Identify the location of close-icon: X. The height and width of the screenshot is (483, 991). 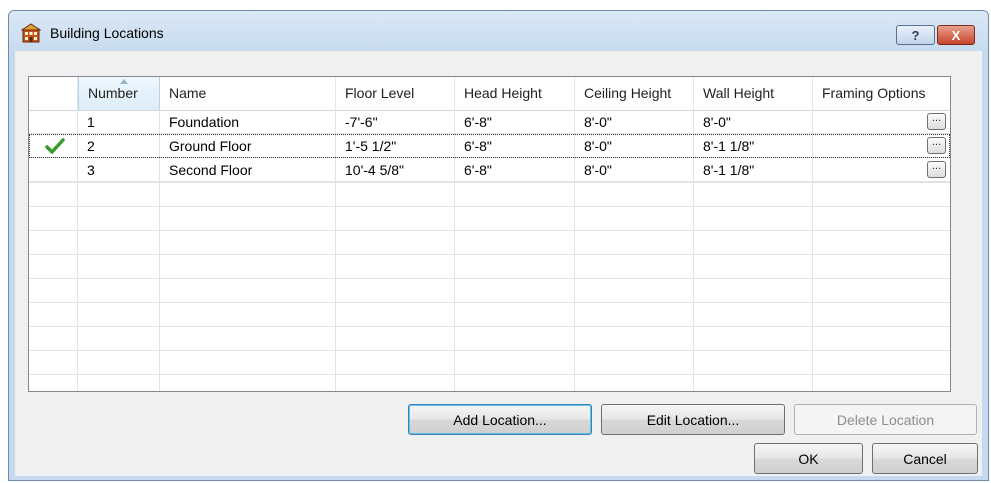
(956, 35).